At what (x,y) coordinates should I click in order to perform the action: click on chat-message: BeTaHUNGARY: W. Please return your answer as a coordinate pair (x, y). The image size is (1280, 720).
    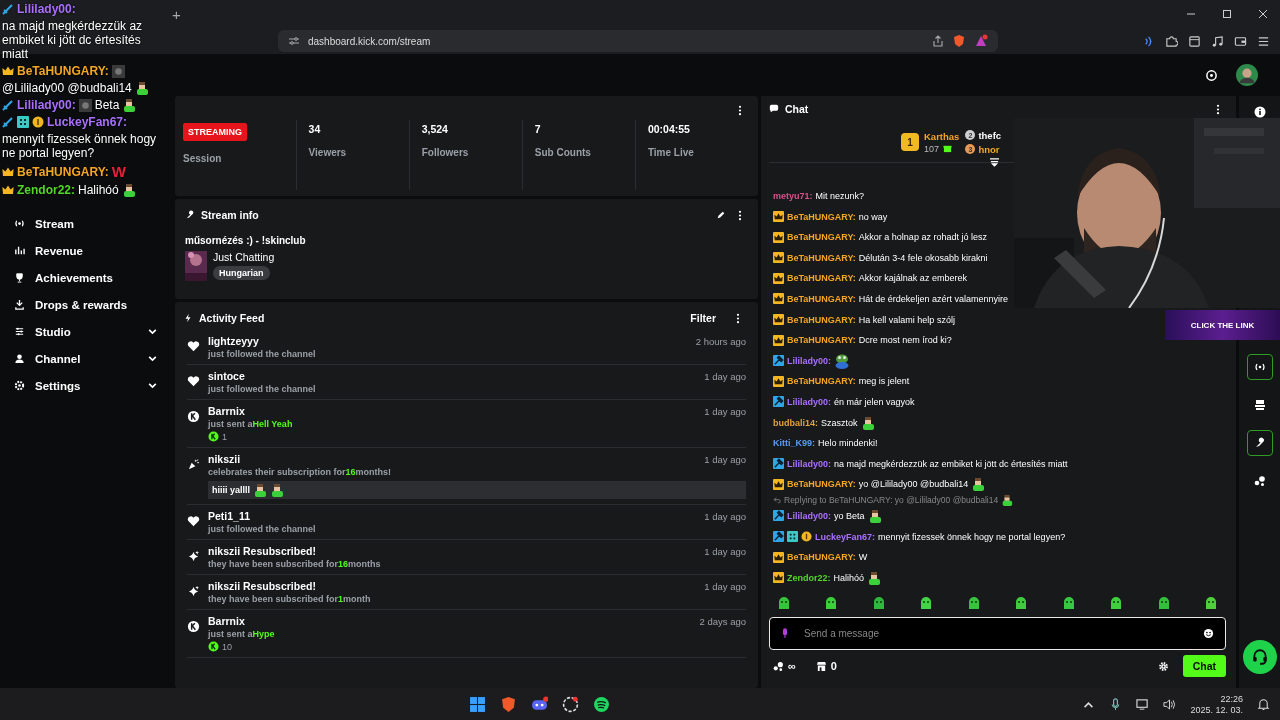
    Looking at the image, I should click on (827, 557).